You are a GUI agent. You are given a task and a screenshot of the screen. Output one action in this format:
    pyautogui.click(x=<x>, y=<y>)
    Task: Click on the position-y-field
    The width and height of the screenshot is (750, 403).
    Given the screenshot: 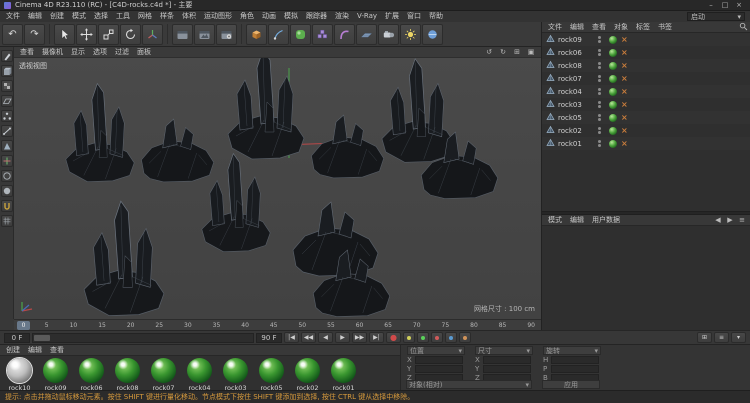 What is the action you would take?
    pyautogui.click(x=439, y=368)
    